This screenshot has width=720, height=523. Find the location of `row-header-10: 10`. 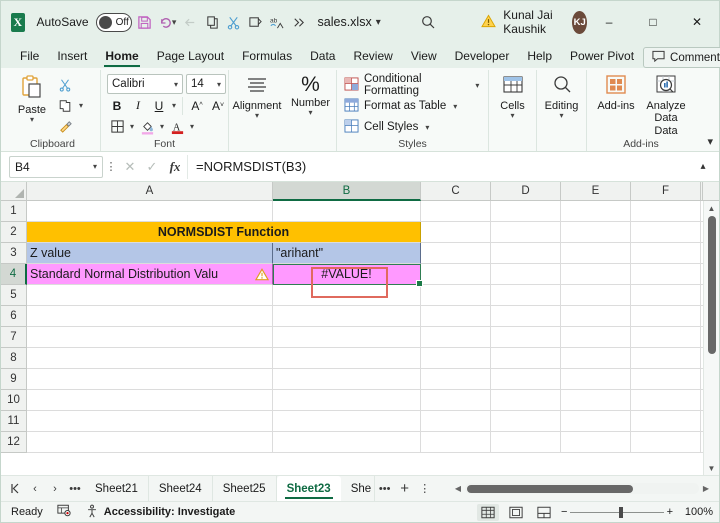

row-header-10: 10 is located at coordinates (14, 400).